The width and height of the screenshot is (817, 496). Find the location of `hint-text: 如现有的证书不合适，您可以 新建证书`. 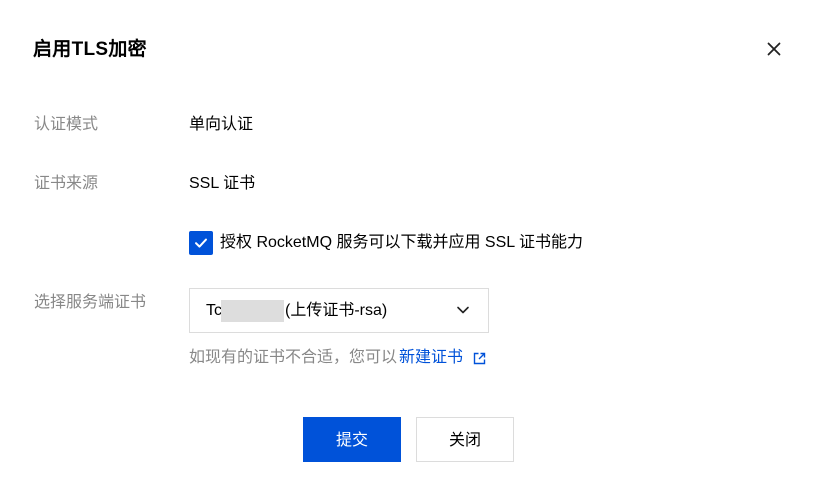

hint-text: 如现有的证书不合适，您可以 新建证书 is located at coordinates (337, 358).